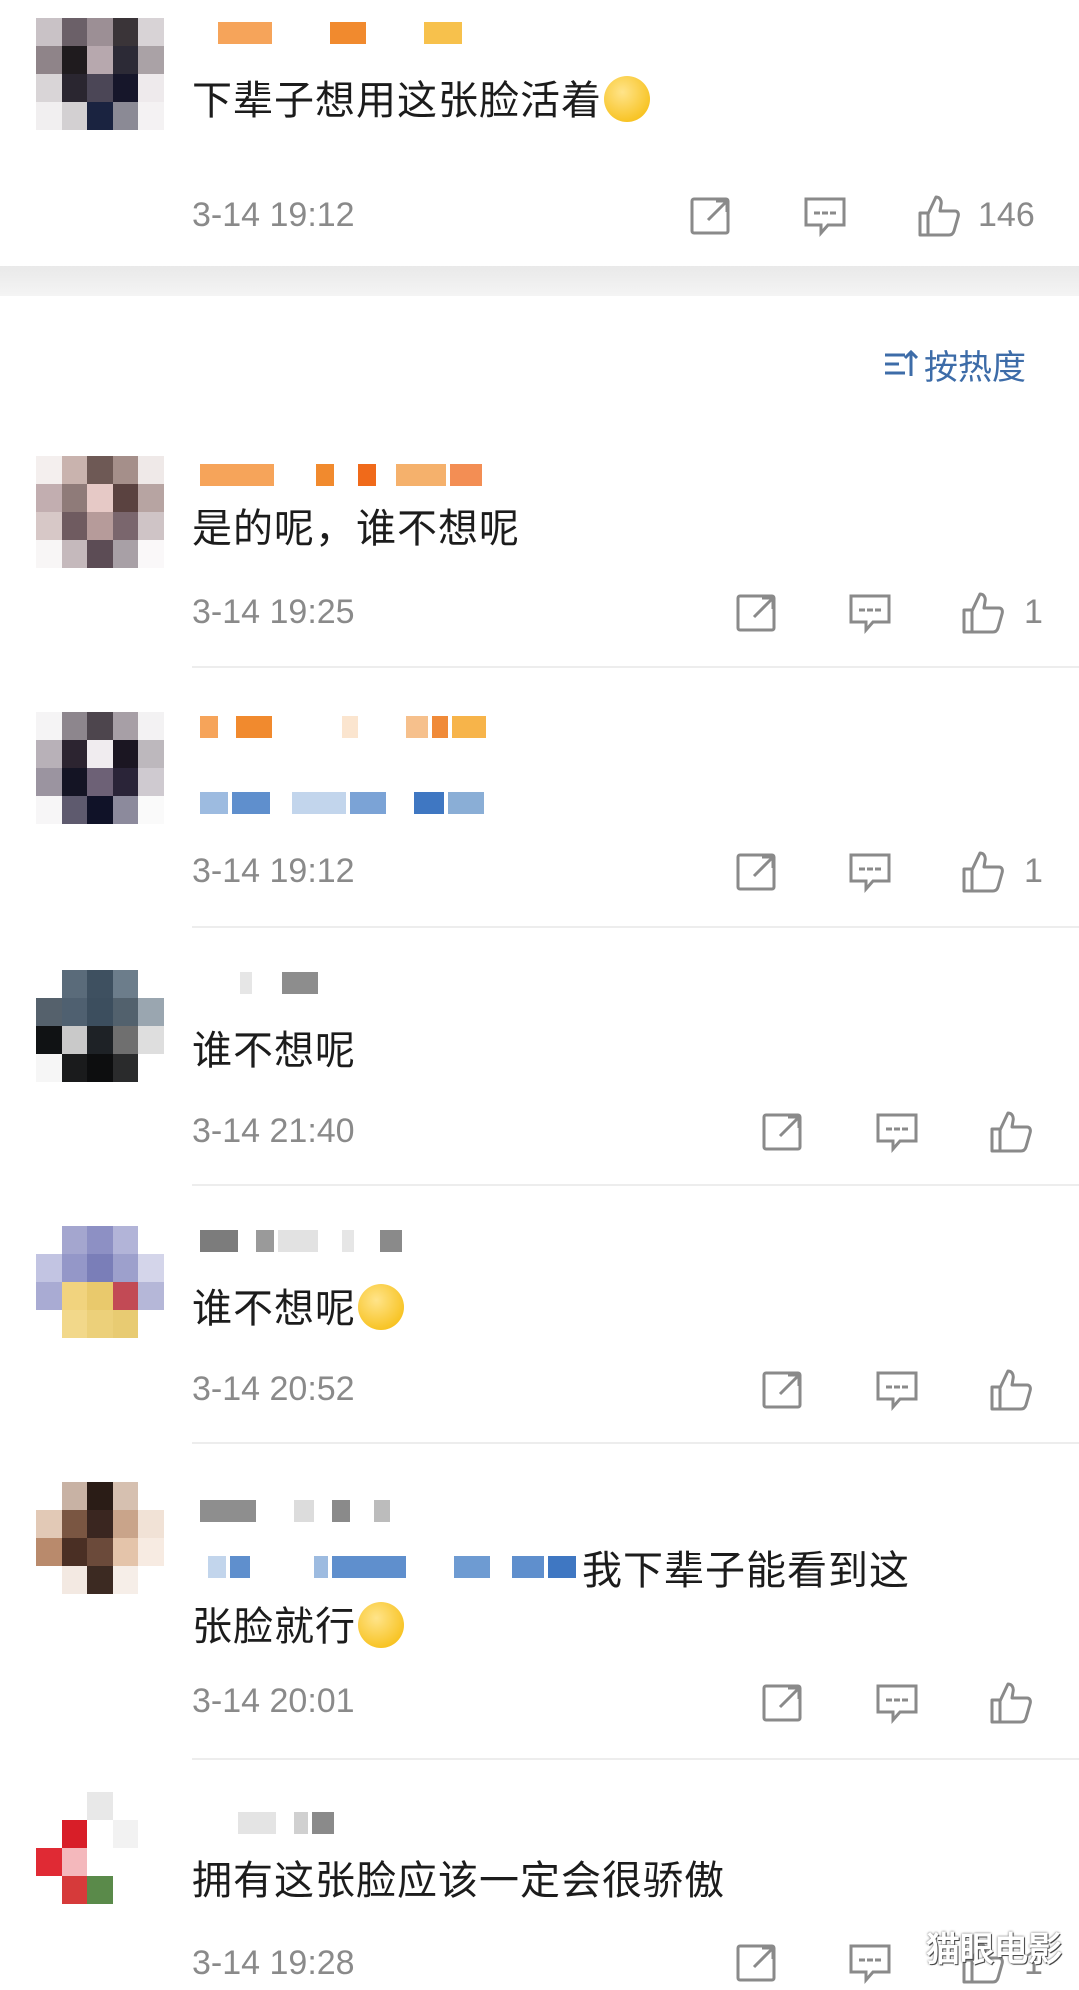  I want to click on reply-text: 是的呢，谁不想呢, so click(356, 529).